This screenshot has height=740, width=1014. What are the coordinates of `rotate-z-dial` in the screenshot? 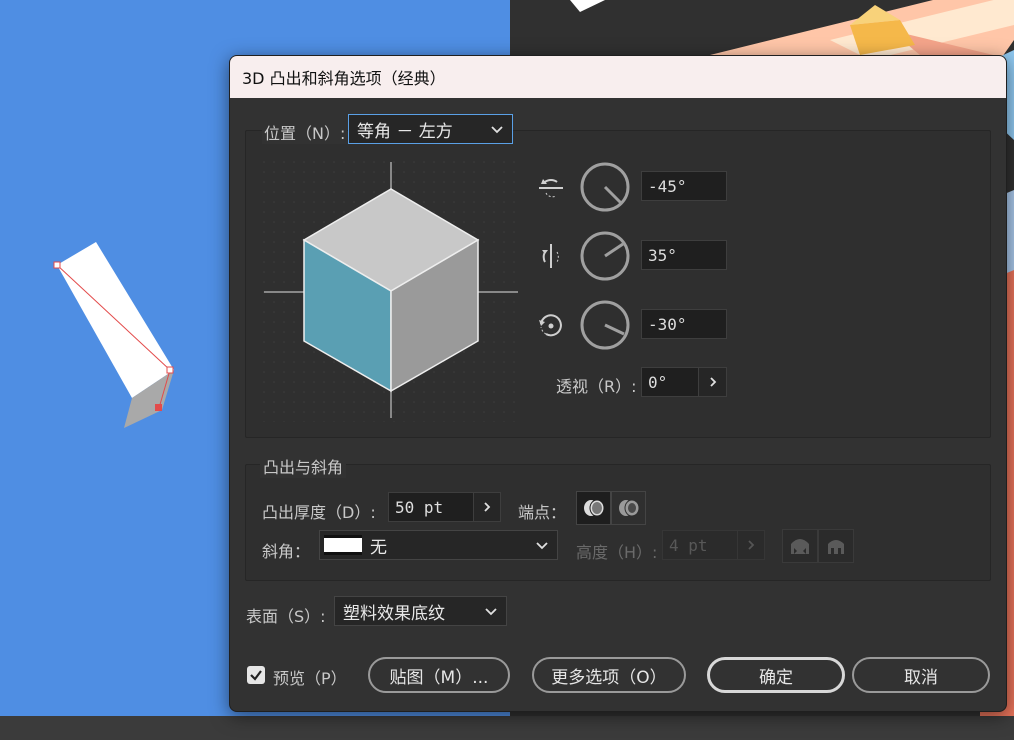 It's located at (605, 325).